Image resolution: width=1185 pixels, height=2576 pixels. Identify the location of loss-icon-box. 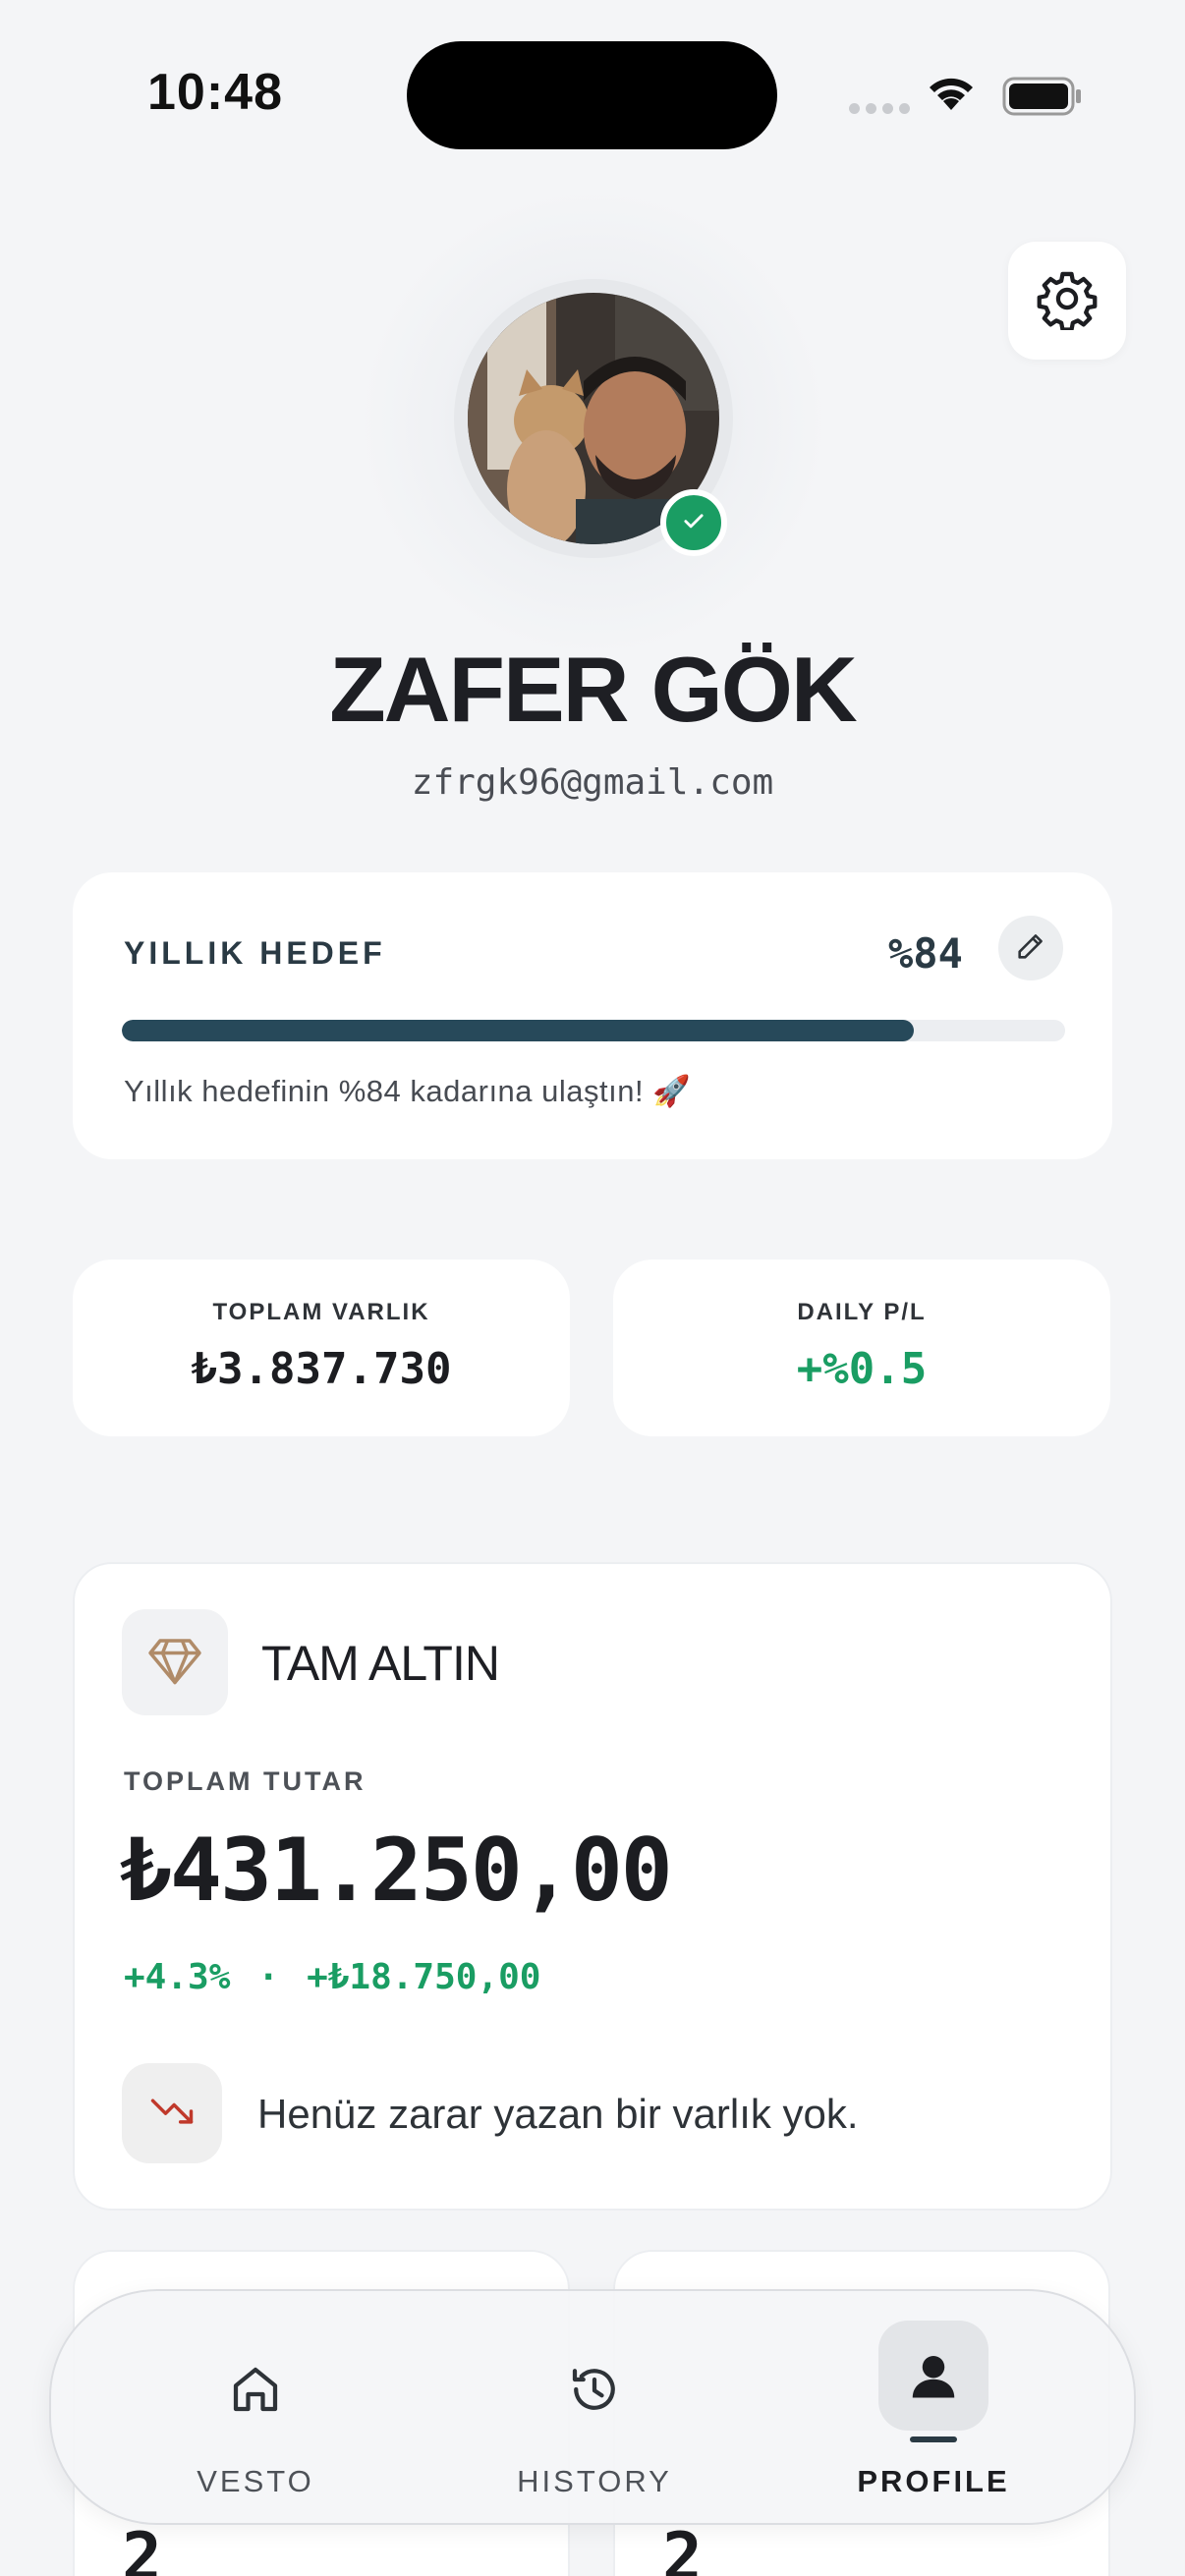
(172, 2113).